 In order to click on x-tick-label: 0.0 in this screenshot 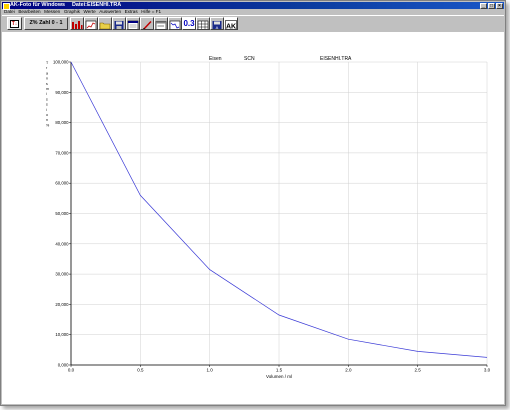, I will do `click(71, 370)`.